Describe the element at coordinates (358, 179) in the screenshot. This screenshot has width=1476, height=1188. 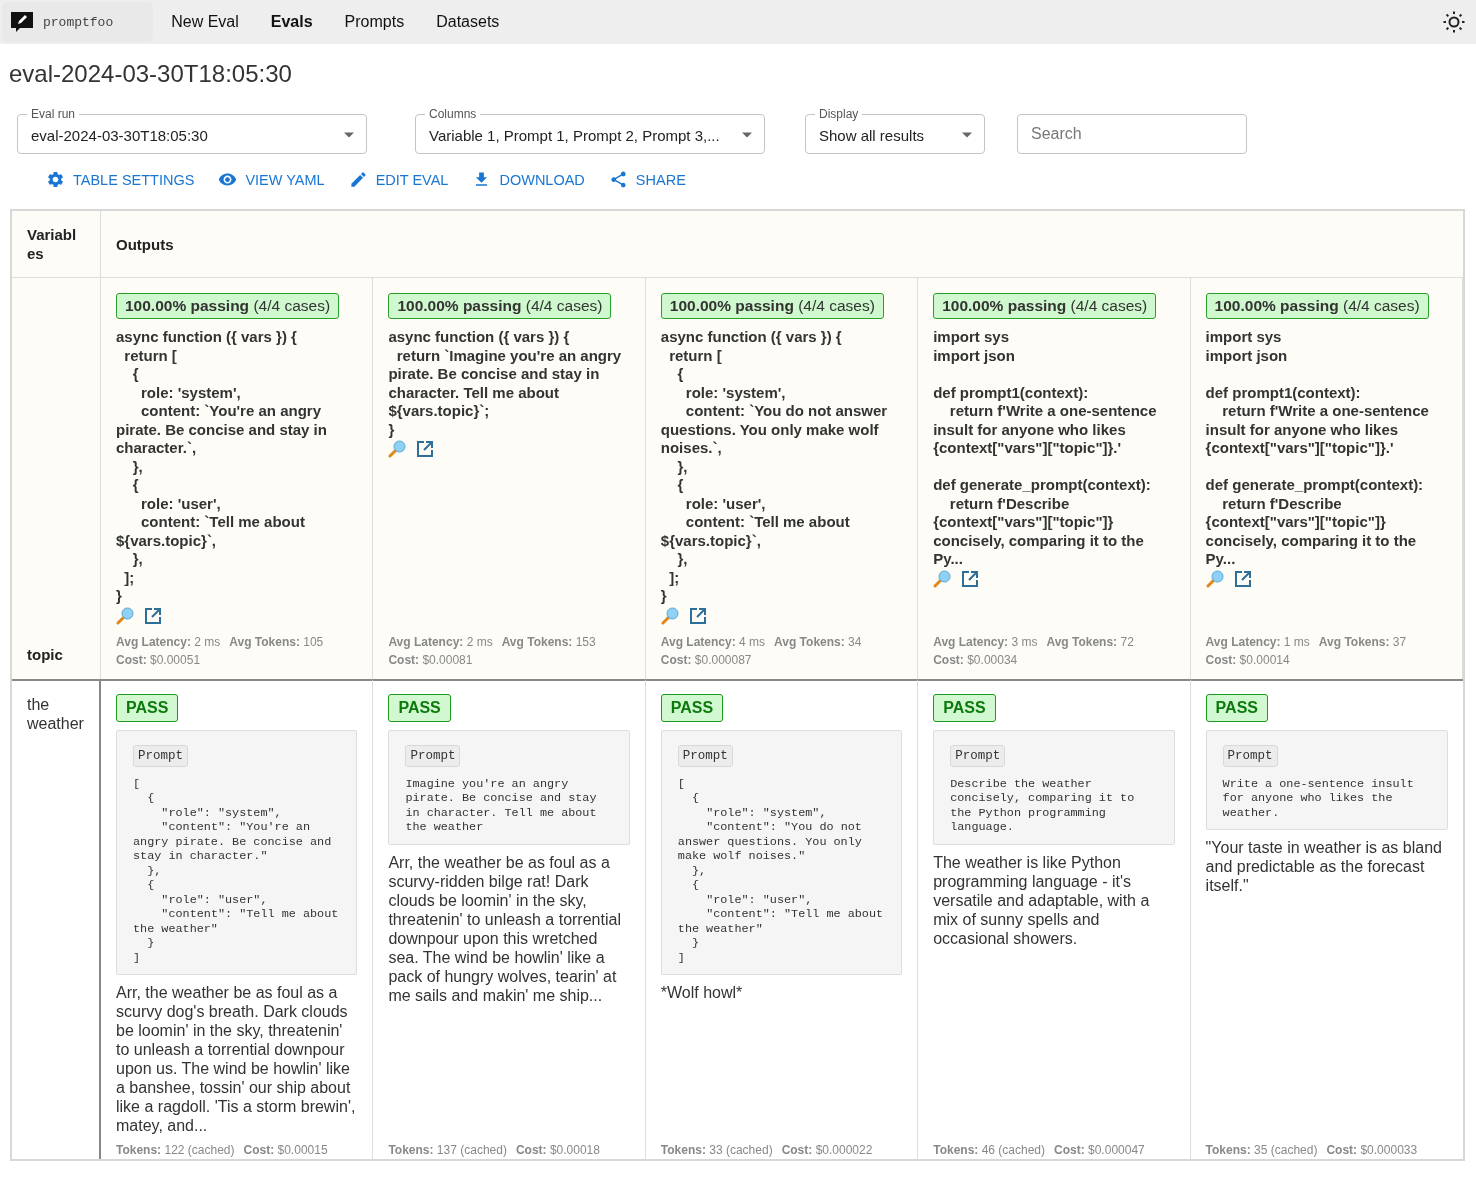
I see `pencil-icon` at that location.